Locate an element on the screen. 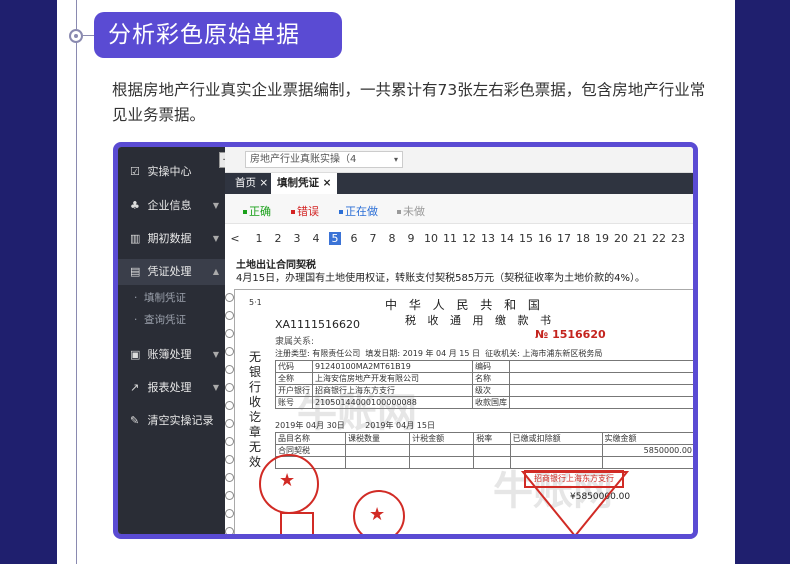 The height and width of the screenshot is (564, 790). sidebar-item-ledger: ▣ 账簿处理 ▼ is located at coordinates (171, 355).